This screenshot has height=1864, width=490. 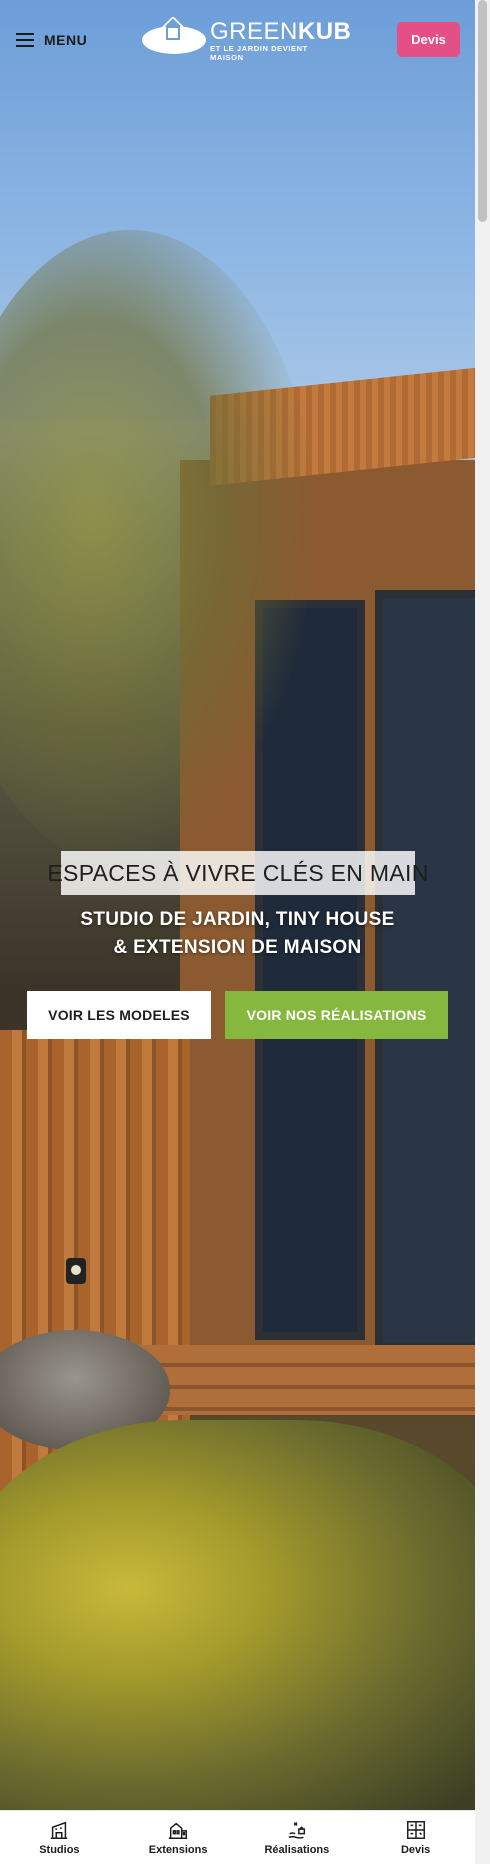 What do you see at coordinates (76, 1271) in the screenshot?
I see `wall-lamp` at bounding box center [76, 1271].